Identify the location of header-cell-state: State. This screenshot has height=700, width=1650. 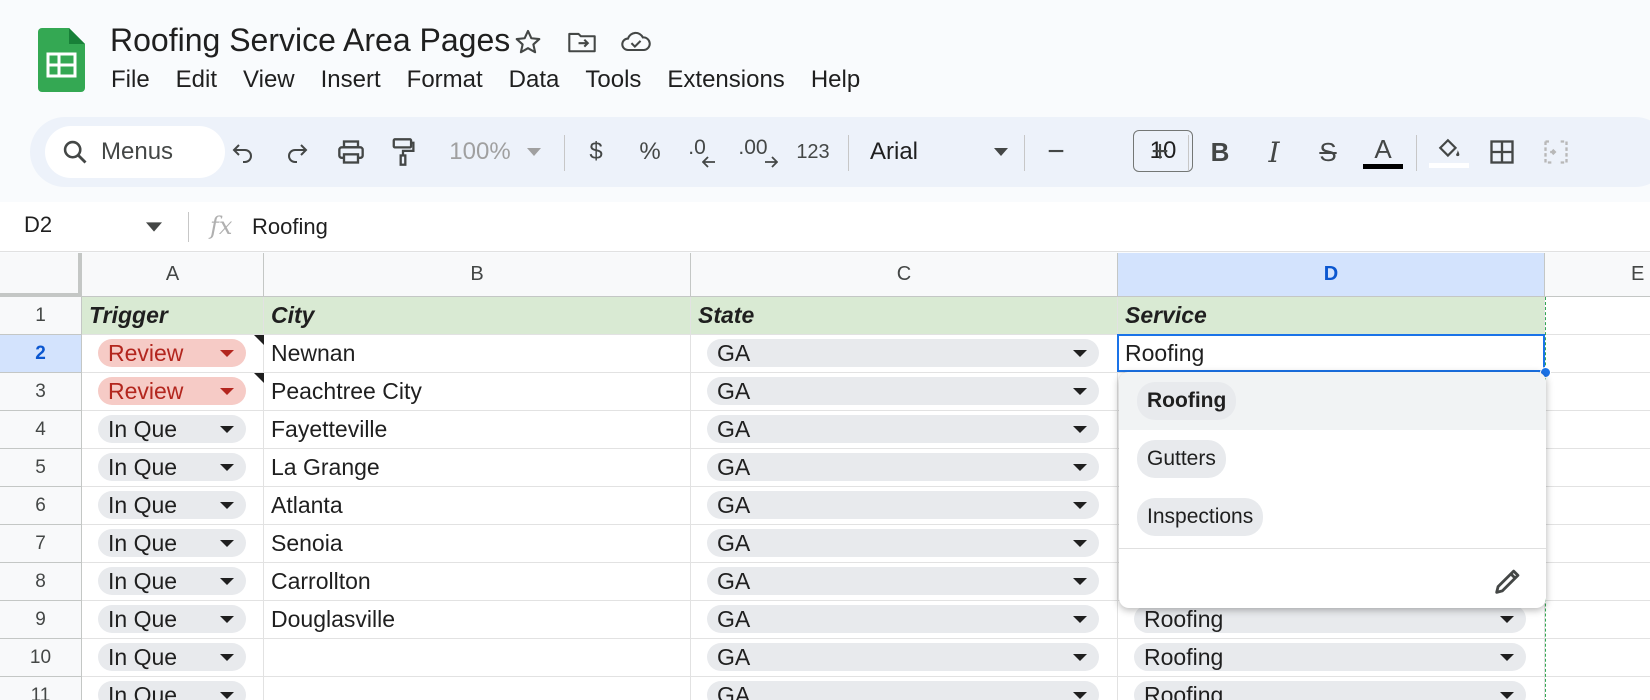
(904, 316).